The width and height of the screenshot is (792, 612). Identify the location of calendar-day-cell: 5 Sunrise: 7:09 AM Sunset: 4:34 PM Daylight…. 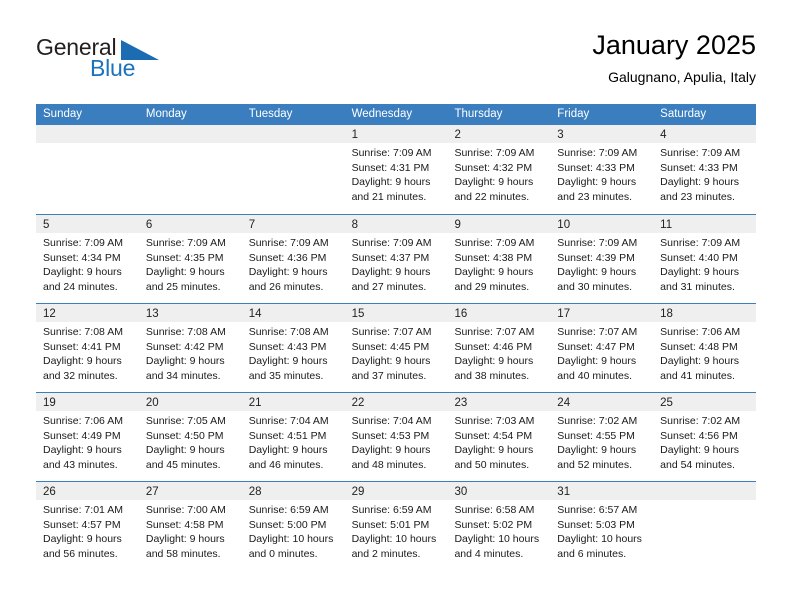
(87, 259).